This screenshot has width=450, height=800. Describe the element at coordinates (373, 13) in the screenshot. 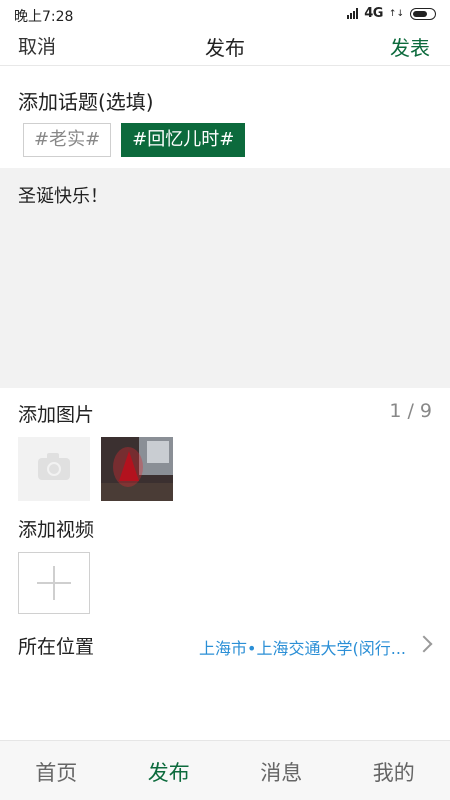

I see `network-type: 4G` at that location.